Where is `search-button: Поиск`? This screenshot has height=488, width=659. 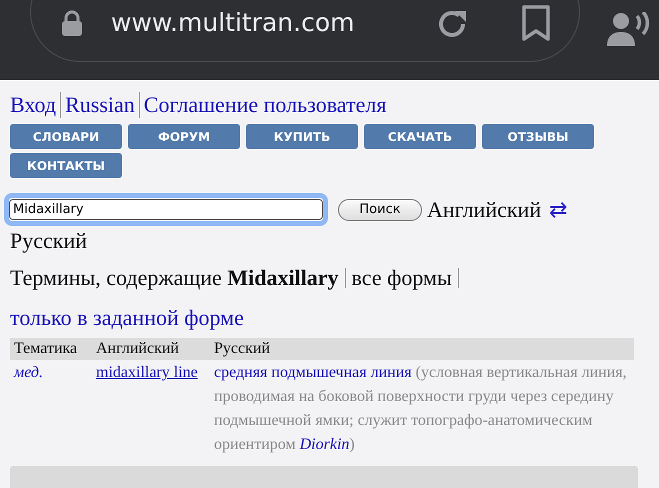 search-button: Поиск is located at coordinates (380, 209).